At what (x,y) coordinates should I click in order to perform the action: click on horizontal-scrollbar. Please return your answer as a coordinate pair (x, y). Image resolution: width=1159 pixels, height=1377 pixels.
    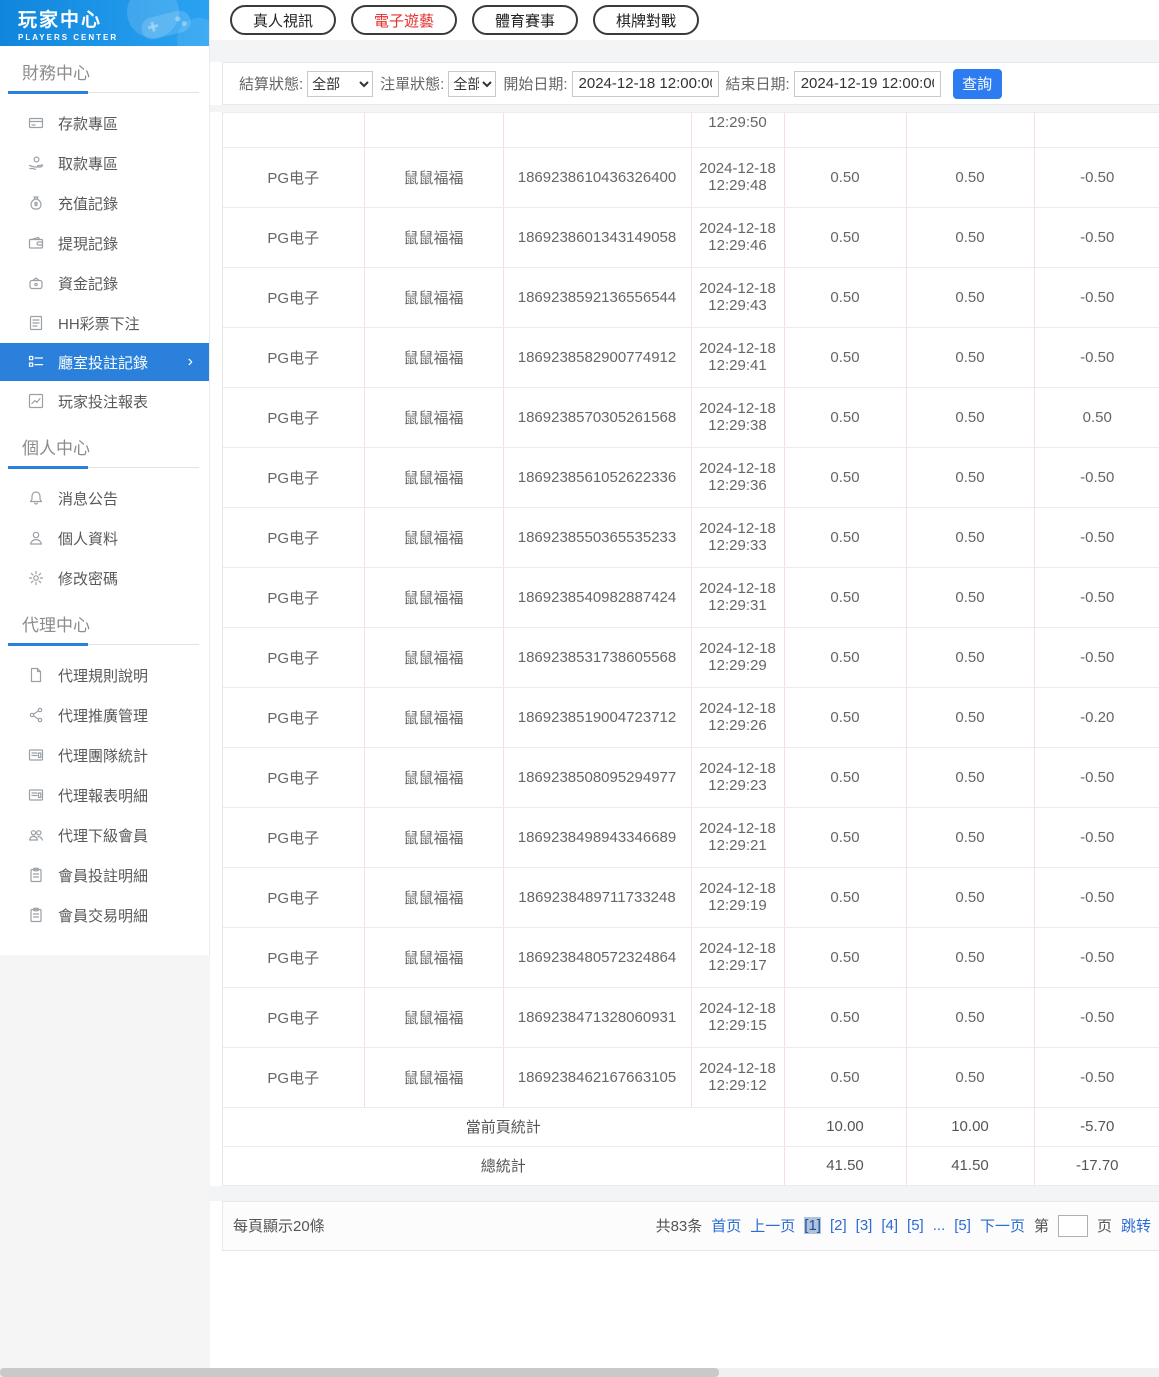
    Looking at the image, I should click on (579, 1372).